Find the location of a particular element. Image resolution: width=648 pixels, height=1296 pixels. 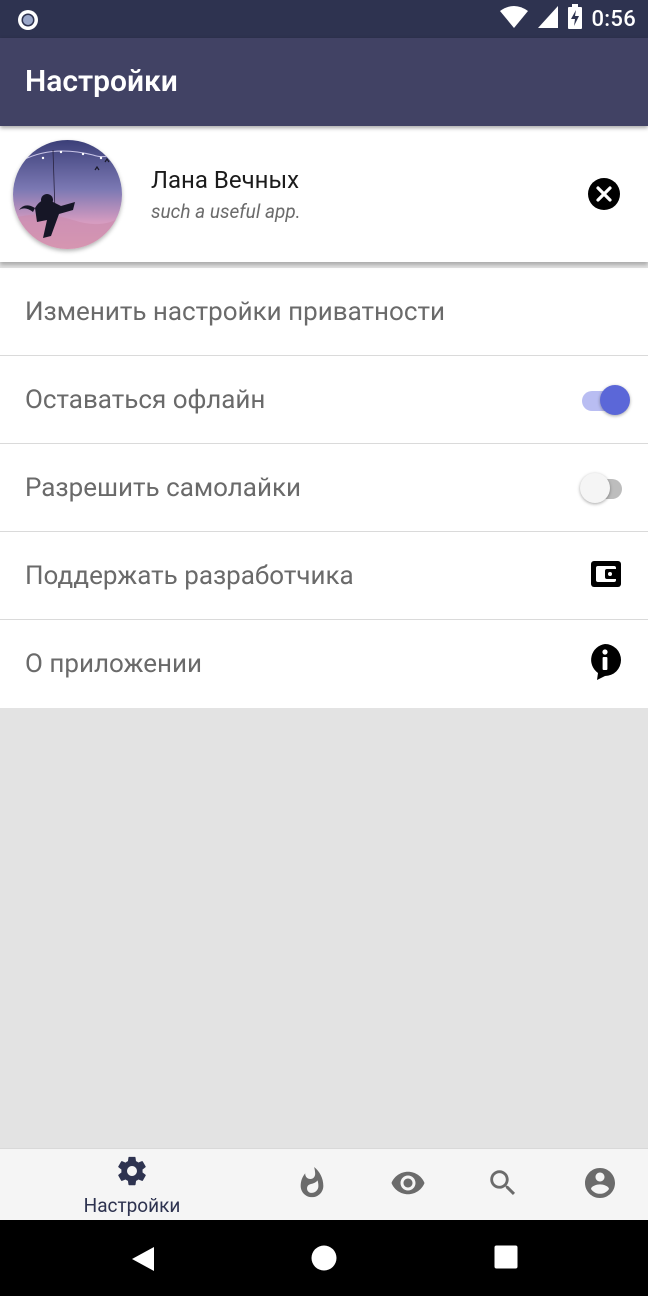

search-icon is located at coordinates (503, 1185).